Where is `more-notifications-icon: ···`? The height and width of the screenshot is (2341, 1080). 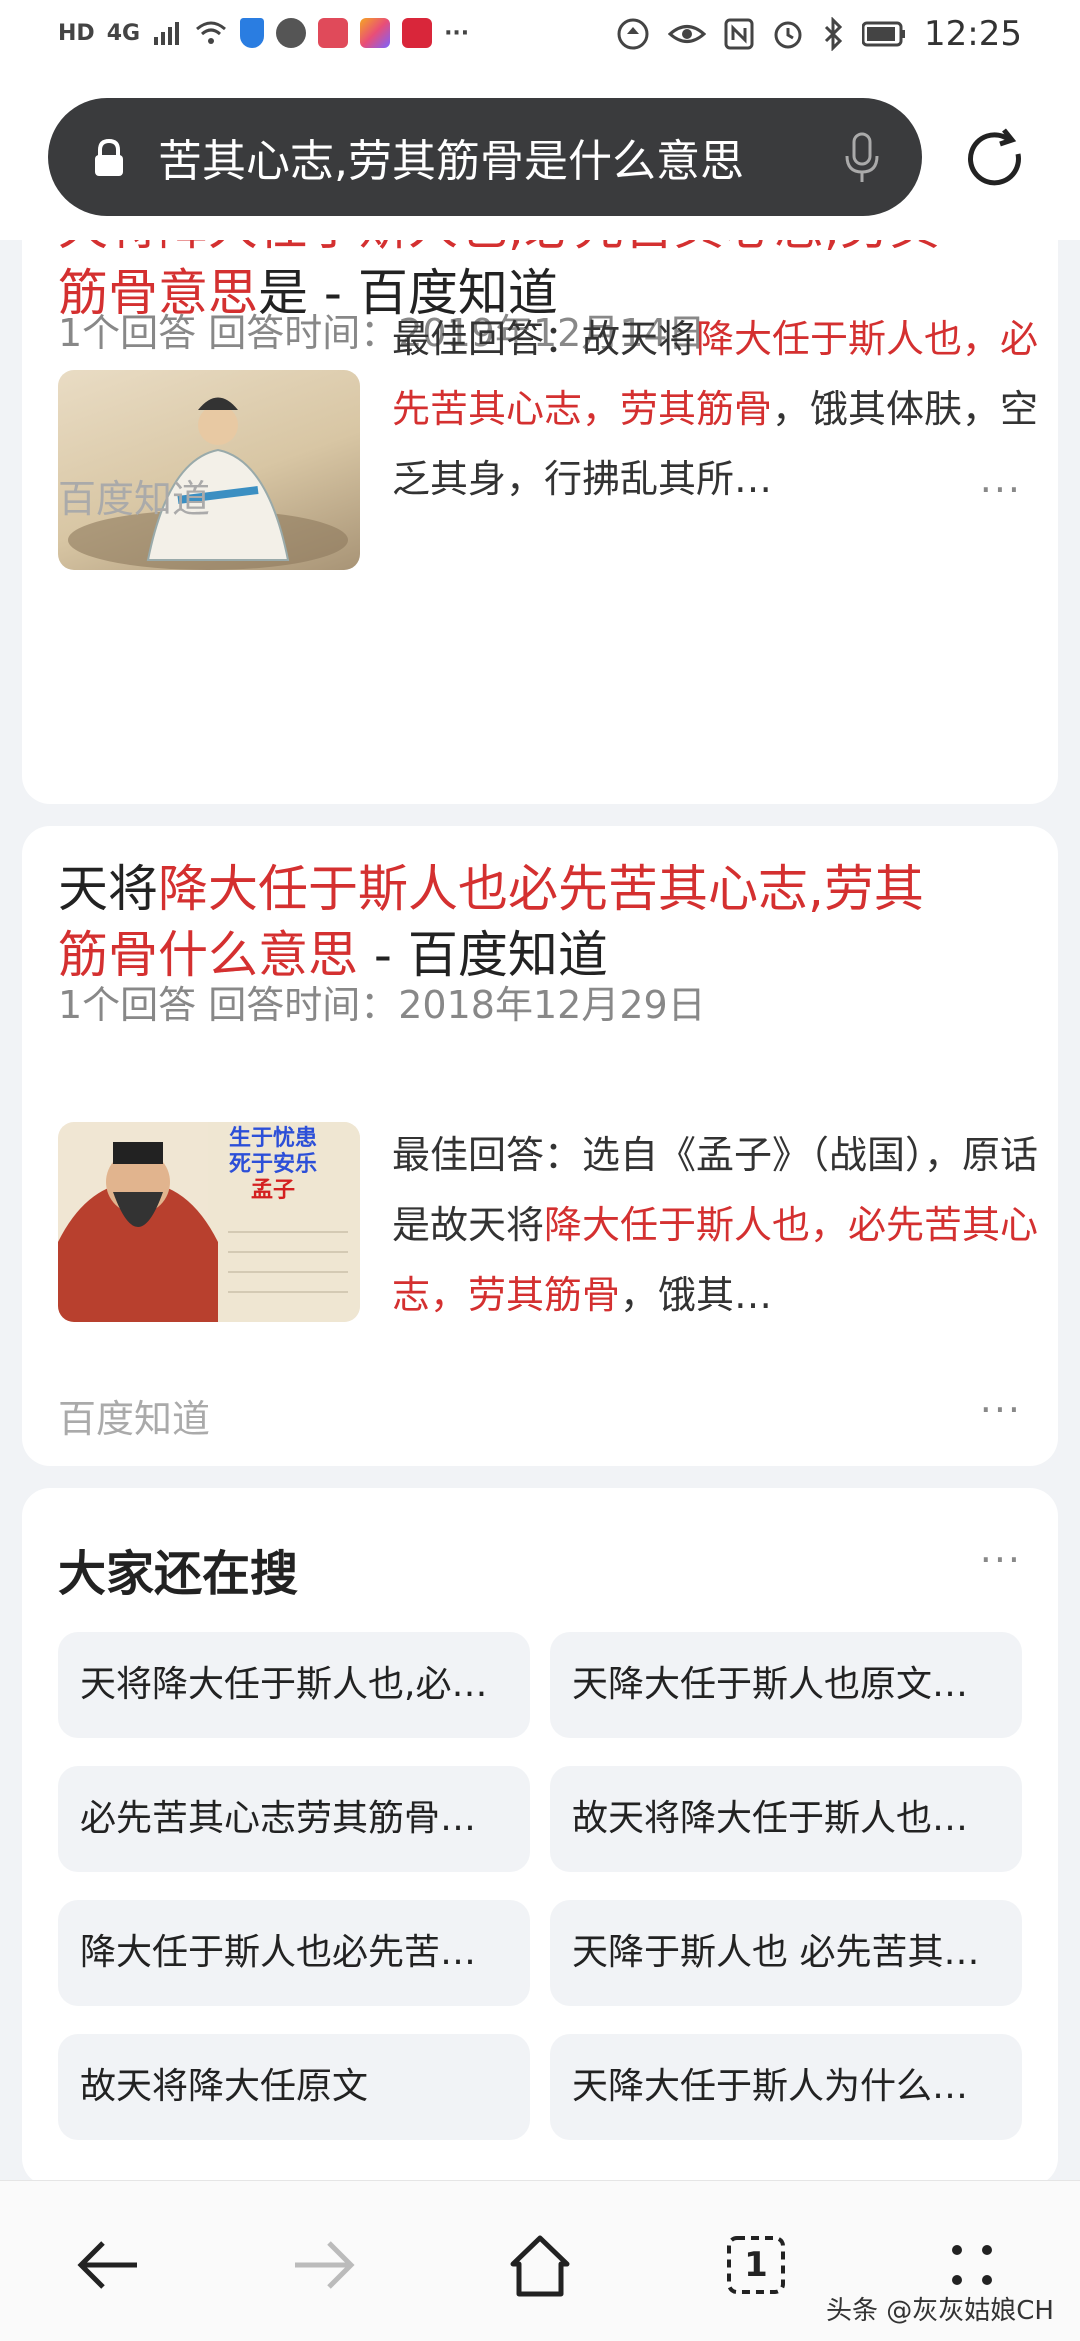 more-notifications-icon: ··· is located at coordinates (457, 33).